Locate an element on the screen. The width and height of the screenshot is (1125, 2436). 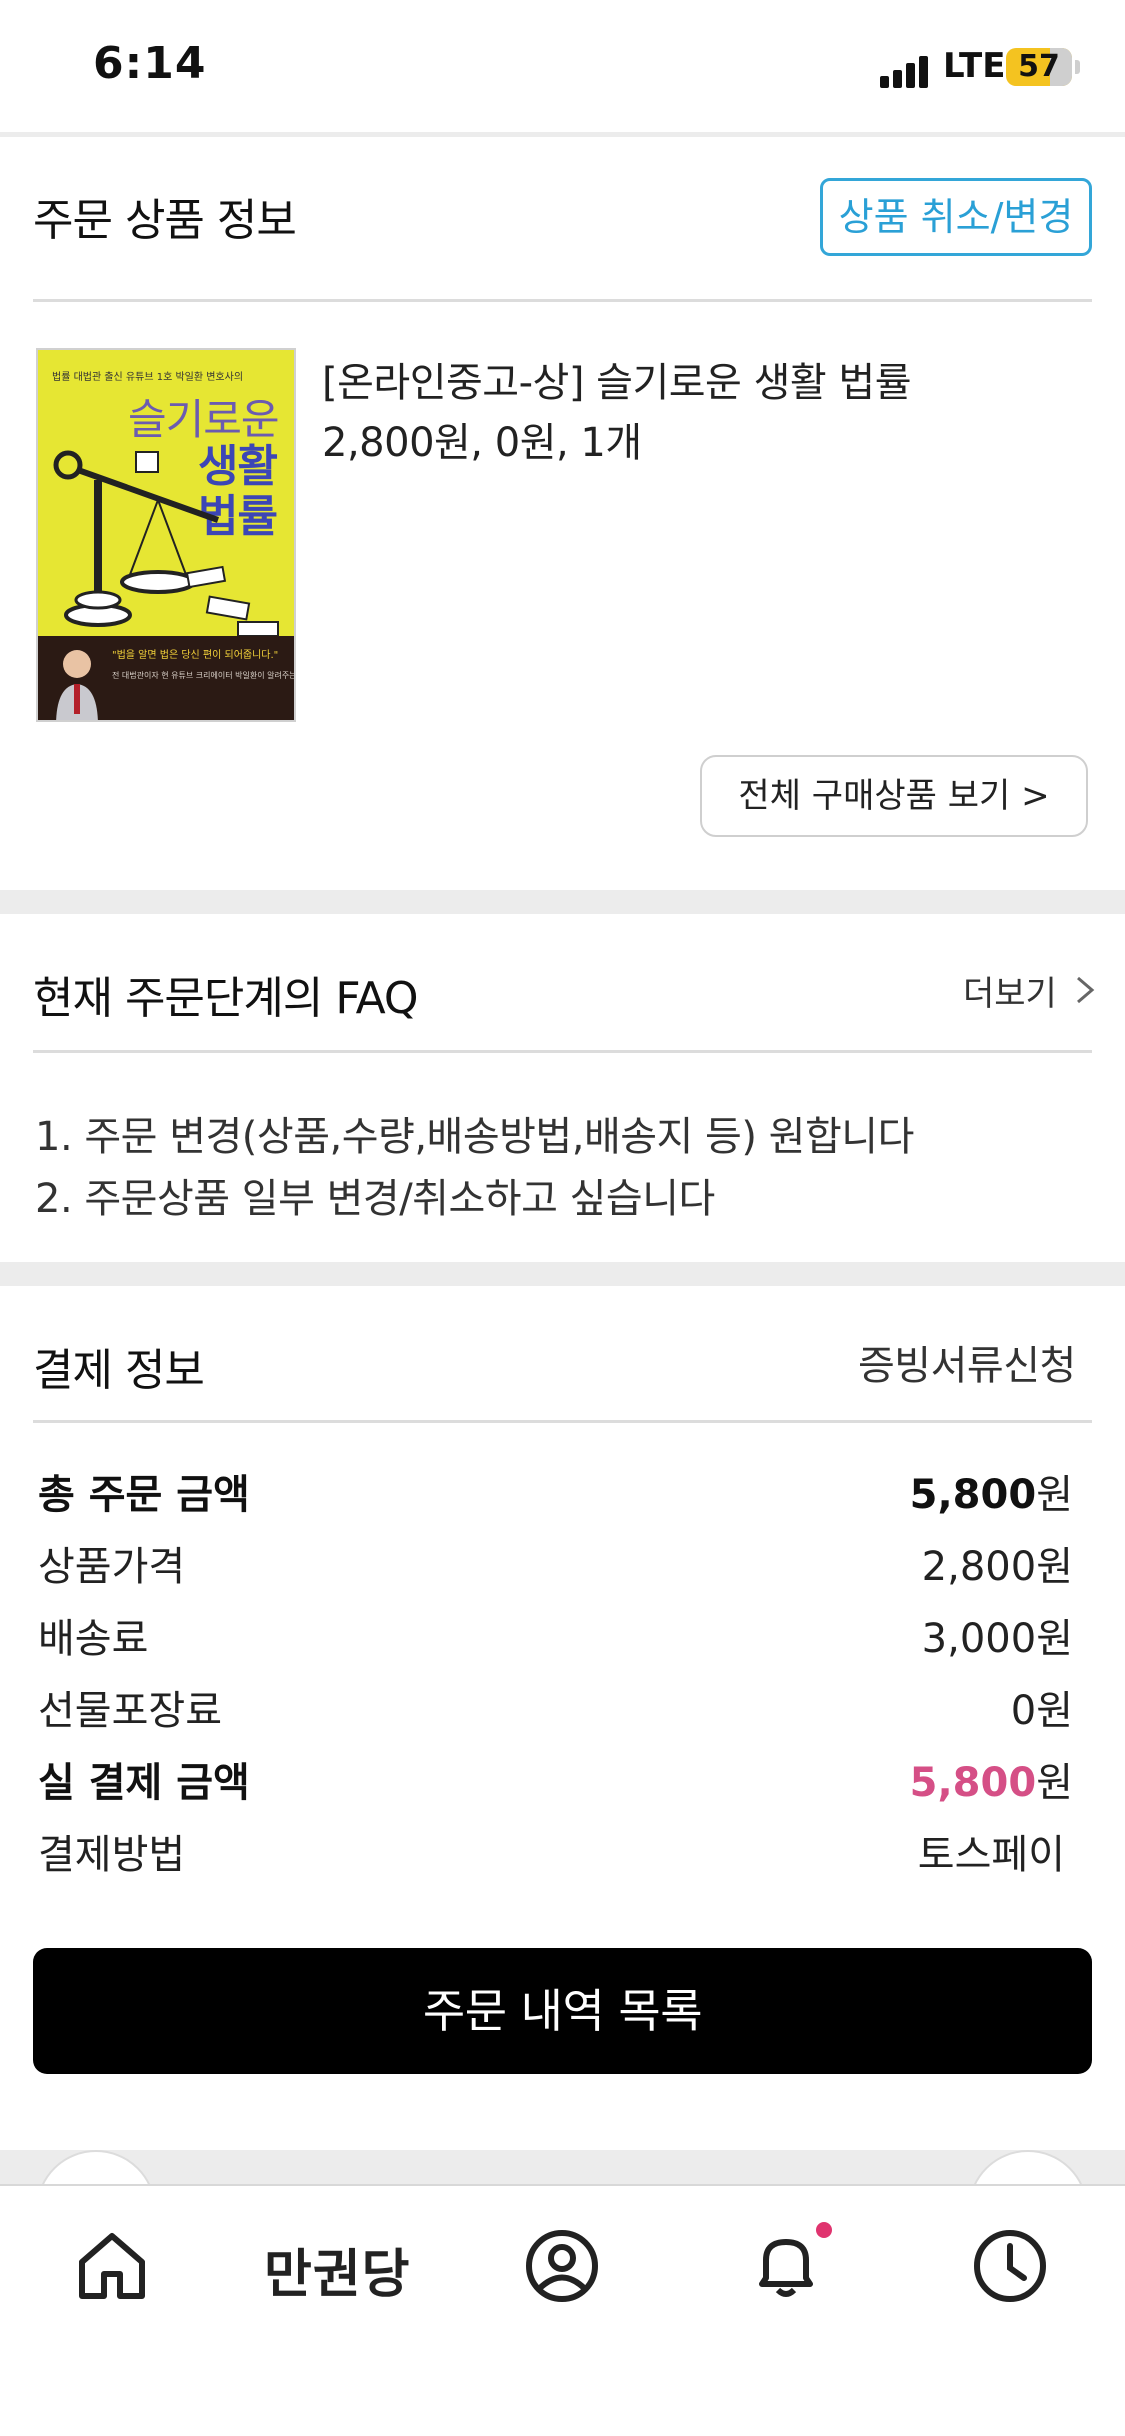
chevron-right-icon is located at coordinates (1085, 990).